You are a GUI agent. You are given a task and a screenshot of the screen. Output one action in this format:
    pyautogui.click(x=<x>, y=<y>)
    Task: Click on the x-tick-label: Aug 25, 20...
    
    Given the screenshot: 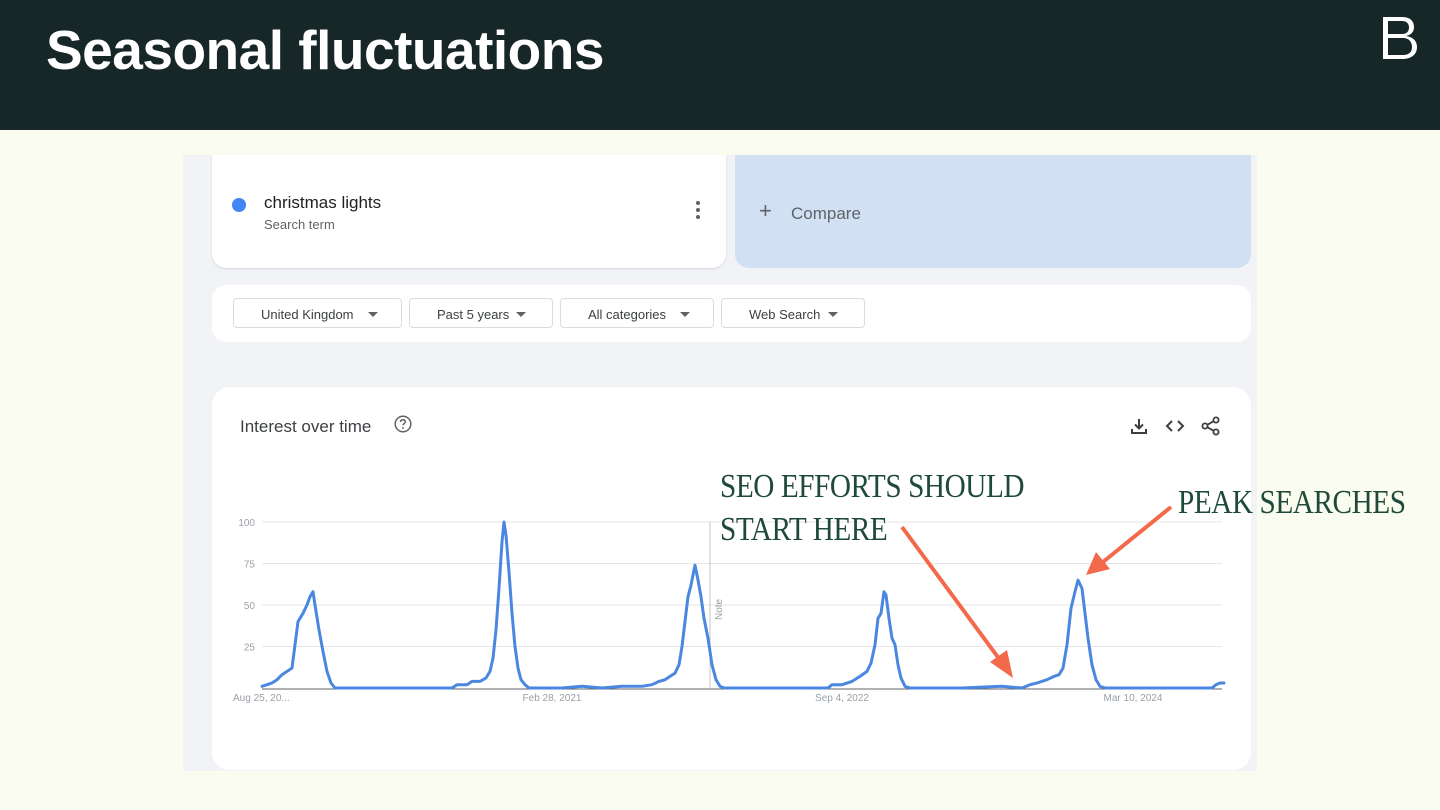 What is the action you would take?
    pyautogui.click(x=261, y=698)
    